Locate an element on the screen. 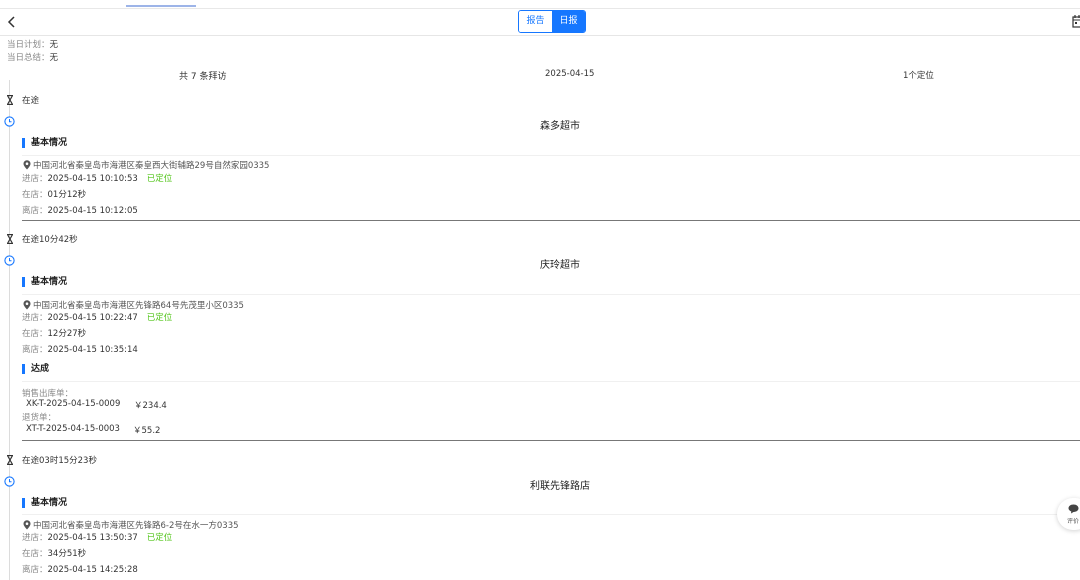 The height and width of the screenshot is (580, 1080). leave-time: 2025-04-15 14:25:28 is located at coordinates (92, 570).